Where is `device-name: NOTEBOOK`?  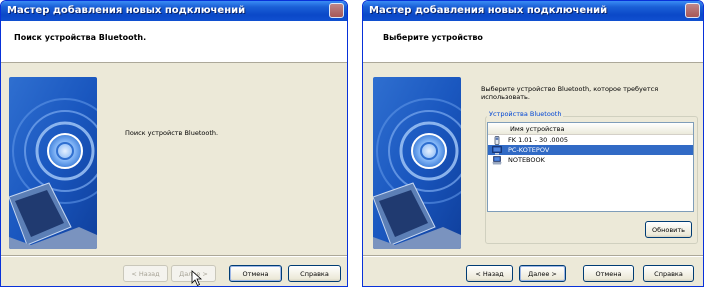
device-name: NOTEBOOK is located at coordinates (526, 160).